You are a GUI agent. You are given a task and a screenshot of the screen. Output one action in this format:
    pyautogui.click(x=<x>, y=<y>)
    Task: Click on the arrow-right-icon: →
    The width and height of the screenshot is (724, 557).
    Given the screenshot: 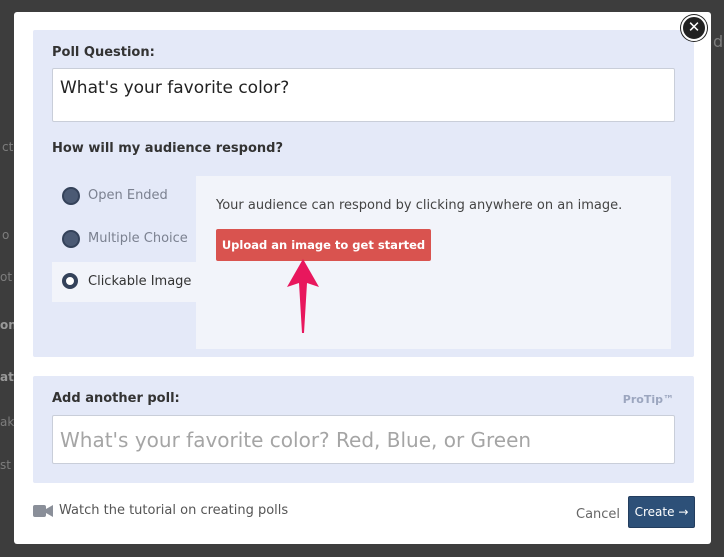 What is the action you would take?
    pyautogui.click(x=683, y=512)
    